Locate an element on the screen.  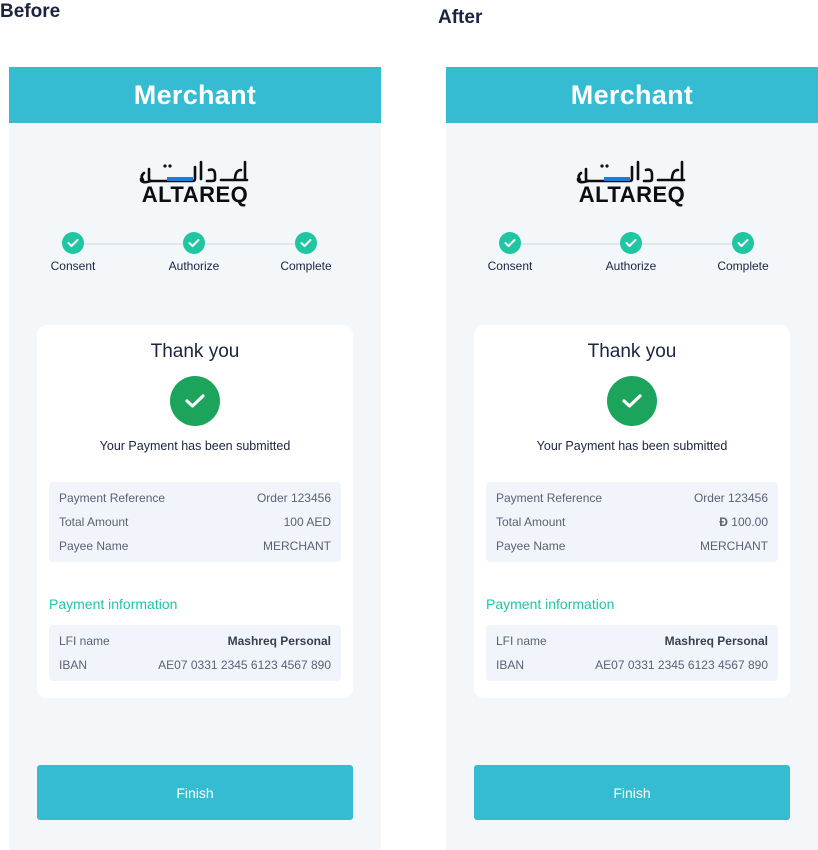
summary-row: Total Amount Đ 100.00 is located at coordinates (632, 522).